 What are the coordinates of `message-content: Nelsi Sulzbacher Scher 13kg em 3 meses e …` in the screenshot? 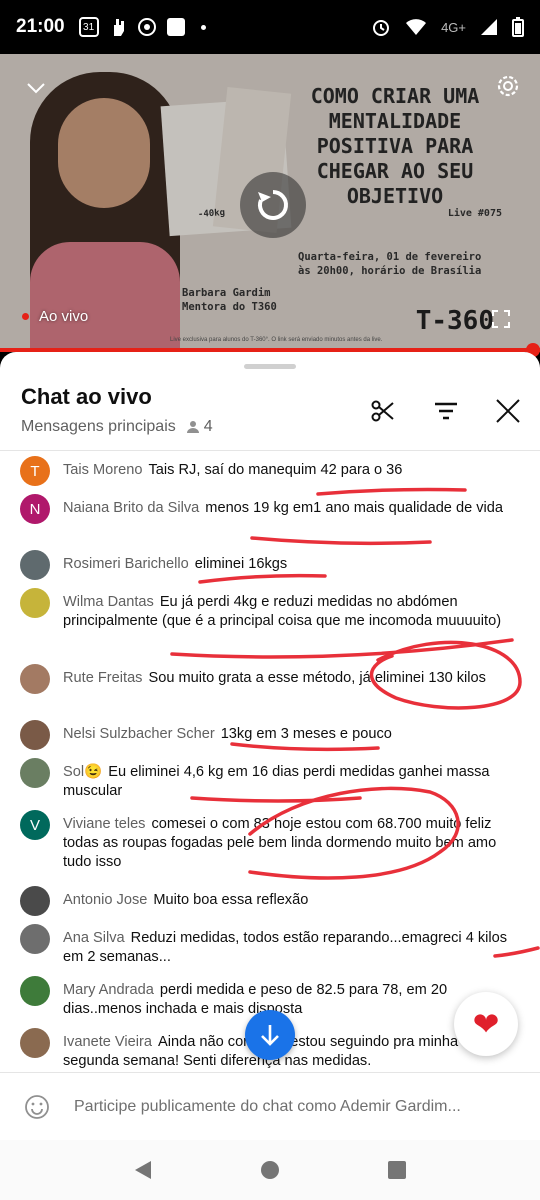 It's located at (227, 739).